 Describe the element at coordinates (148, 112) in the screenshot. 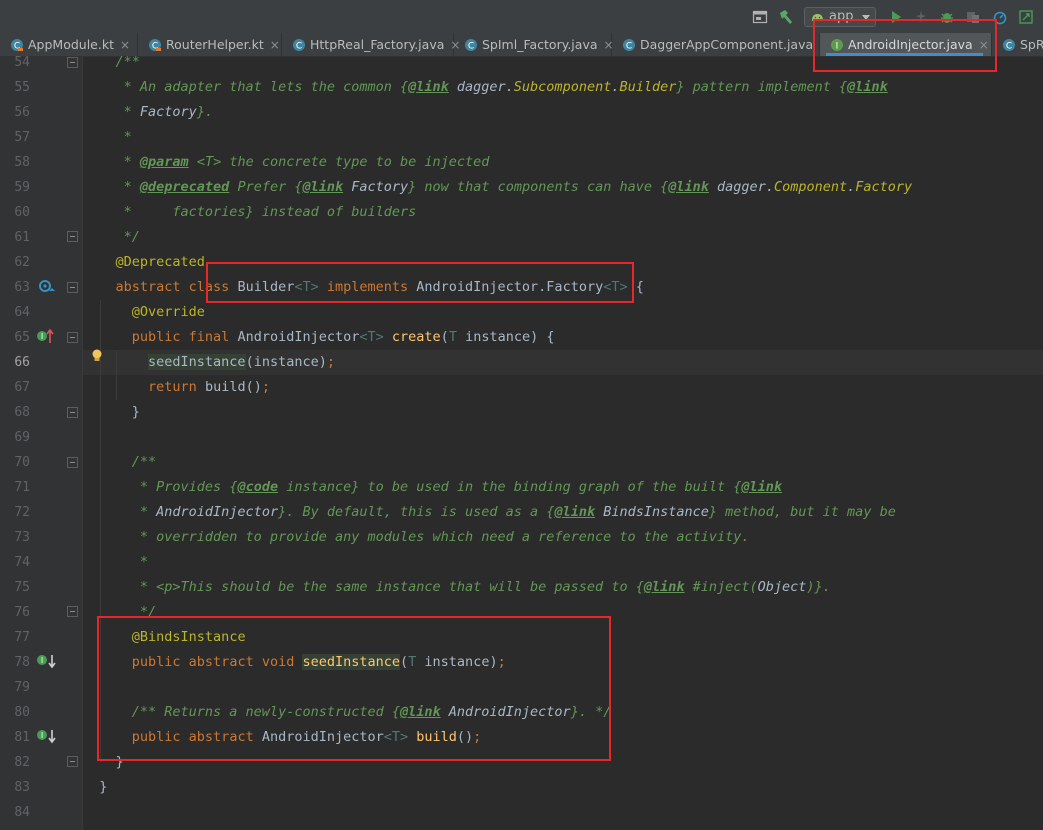

I see `code-line: * Factory}.` at that location.